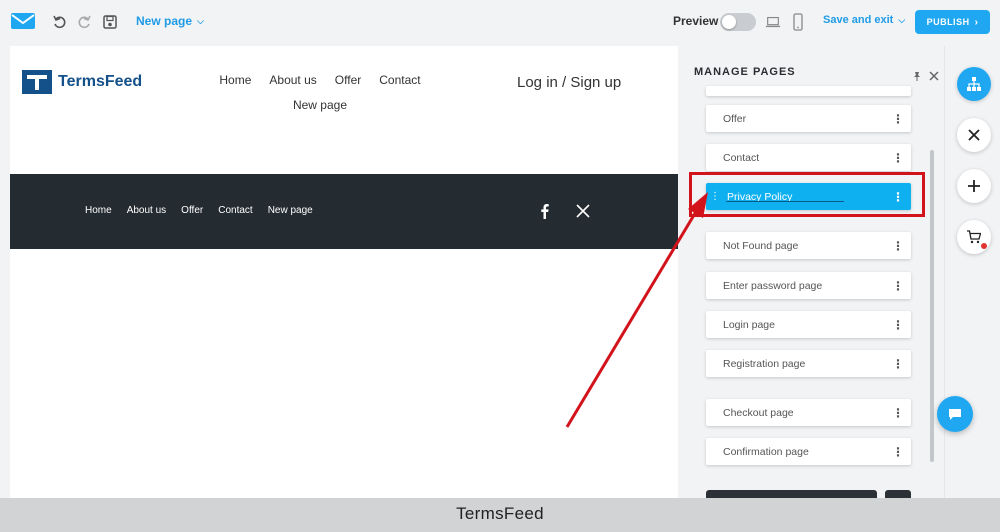 This screenshot has height=532, width=1000. I want to click on toggle-knob, so click(729, 22).